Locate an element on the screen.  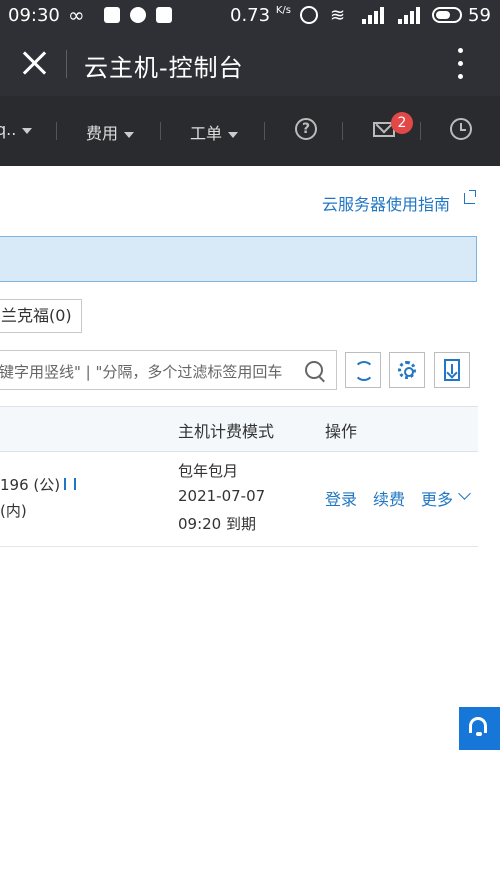
wifi-icon: ≋ is located at coordinates (338, 15).